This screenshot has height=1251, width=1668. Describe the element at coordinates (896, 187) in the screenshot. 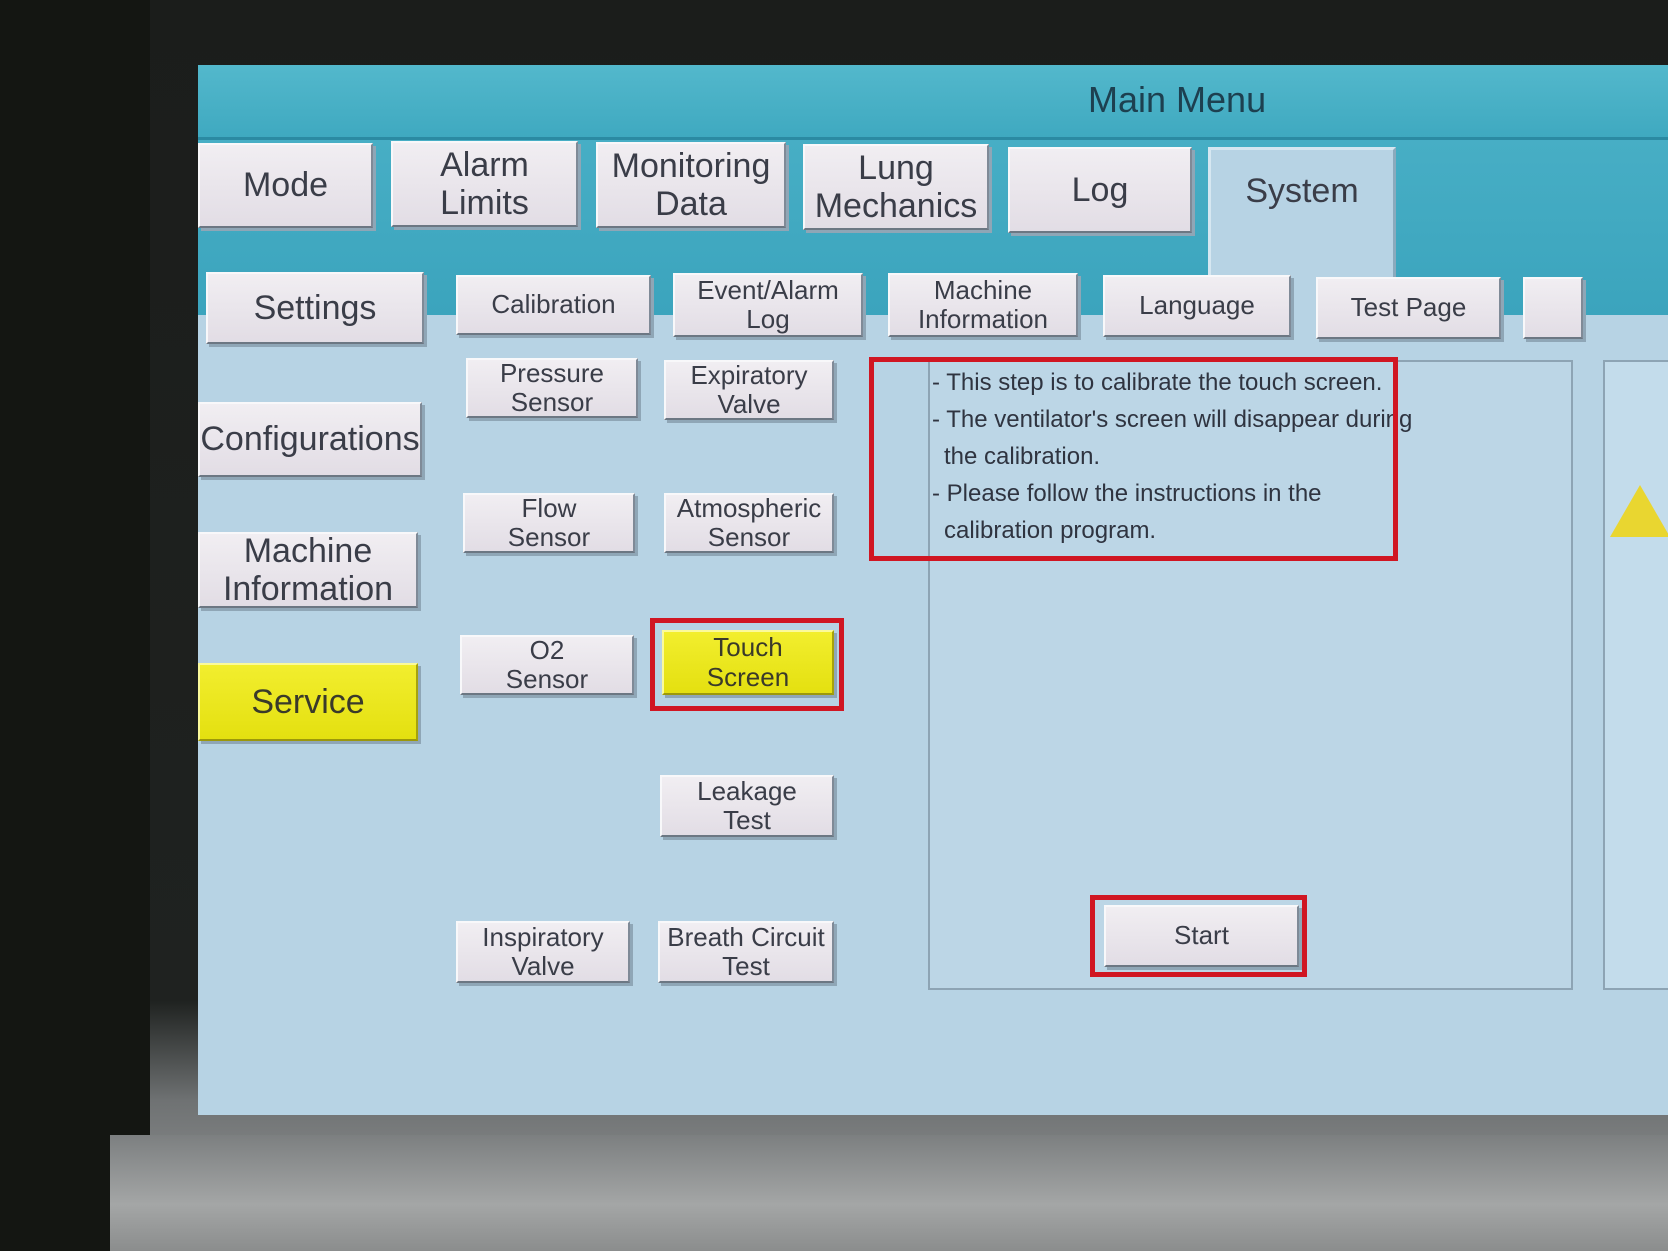

I see `tab-lung-mechanics: Lung Mechanics` at that location.